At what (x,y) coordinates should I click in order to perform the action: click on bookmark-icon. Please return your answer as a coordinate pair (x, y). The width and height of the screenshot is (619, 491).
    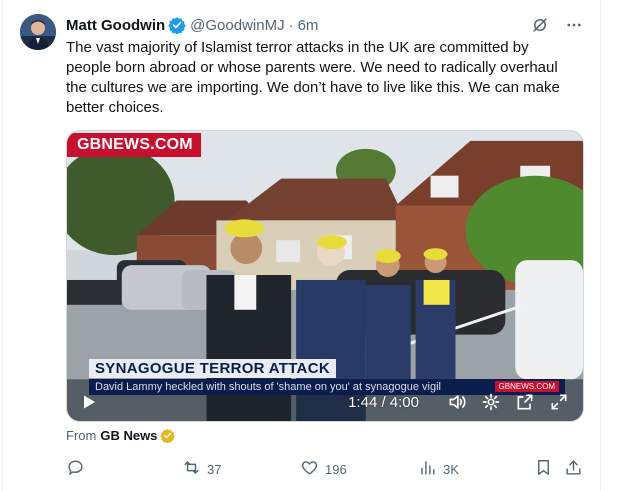
    Looking at the image, I should click on (543, 469).